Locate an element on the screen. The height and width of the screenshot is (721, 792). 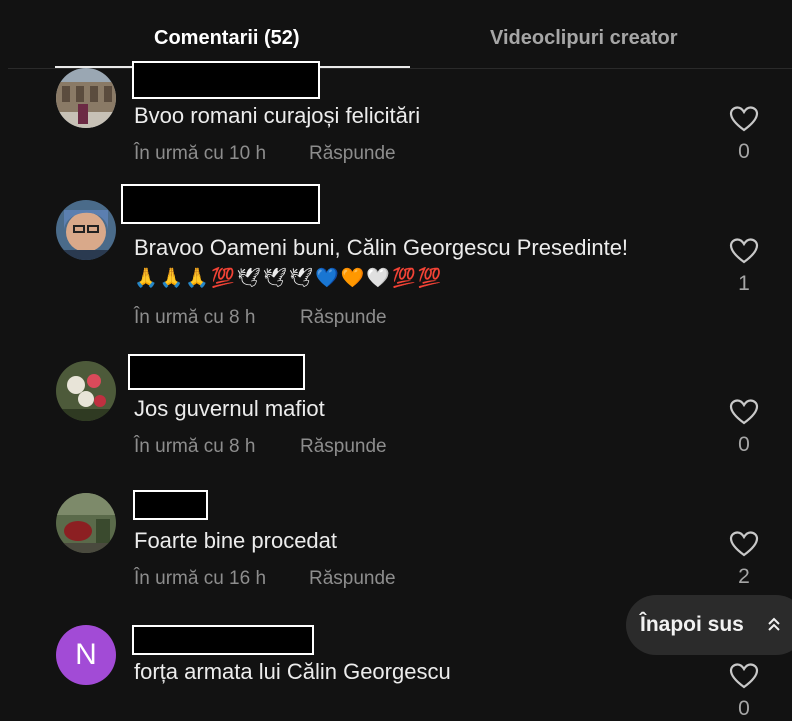
comment-time: În urmă cu 16 h is located at coordinates (200, 578).